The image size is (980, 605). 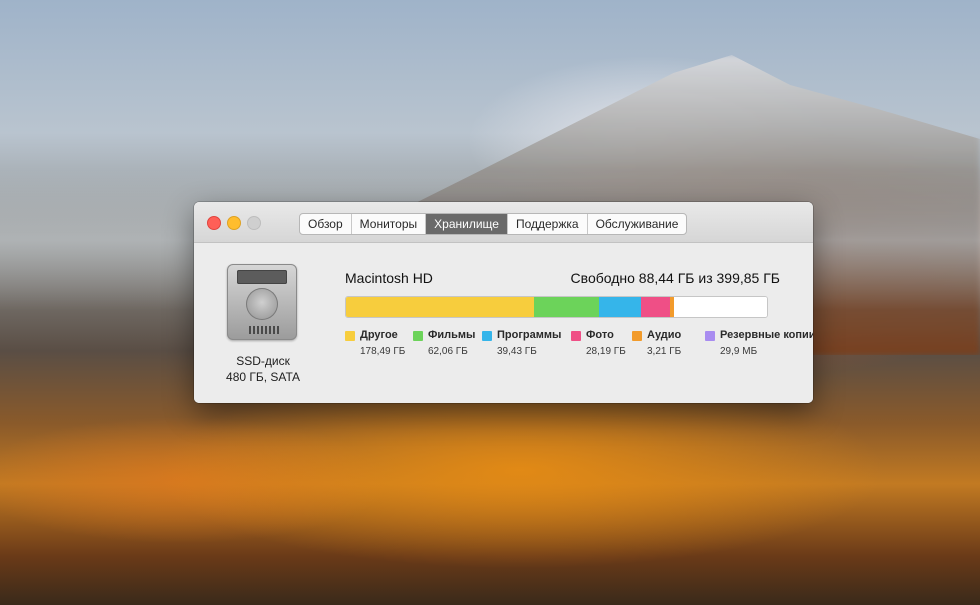 What do you see at coordinates (675, 278) in the screenshot?
I see `volume-free-space: Свободно 88,44 ГБ из 399,85 ГБ` at bounding box center [675, 278].